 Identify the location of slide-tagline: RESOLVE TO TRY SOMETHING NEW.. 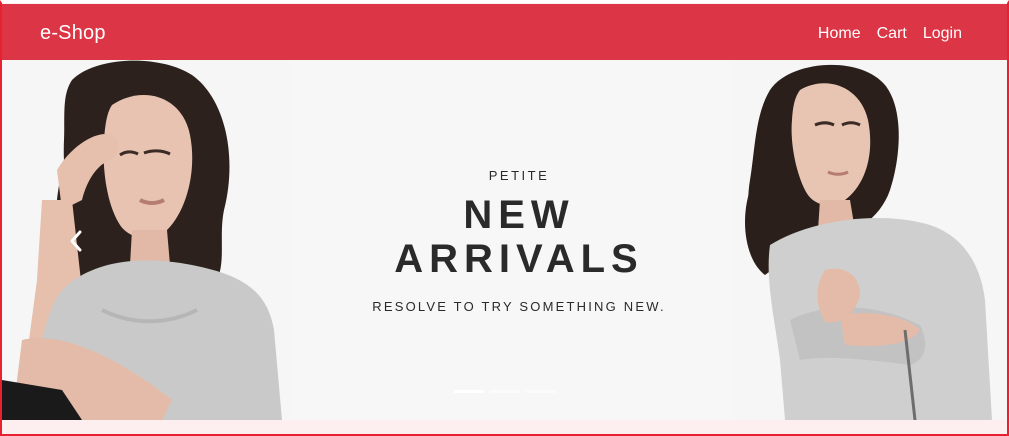
(519, 306).